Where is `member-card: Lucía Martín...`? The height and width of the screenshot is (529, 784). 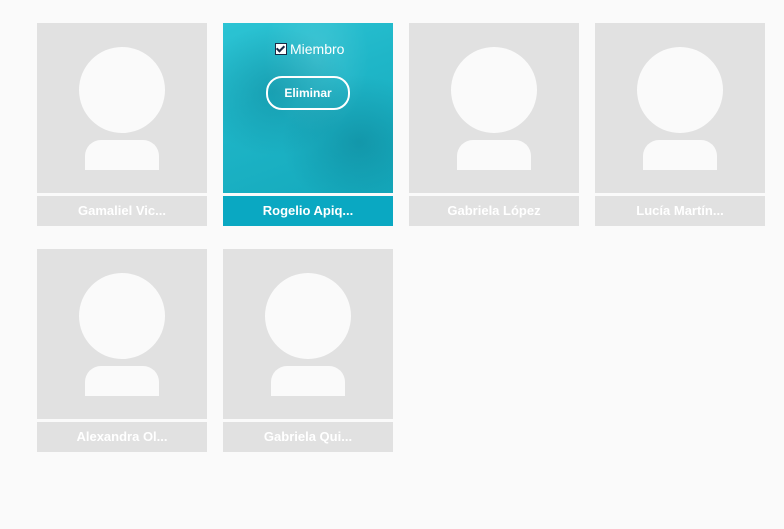 member-card: Lucía Martín... is located at coordinates (680, 124).